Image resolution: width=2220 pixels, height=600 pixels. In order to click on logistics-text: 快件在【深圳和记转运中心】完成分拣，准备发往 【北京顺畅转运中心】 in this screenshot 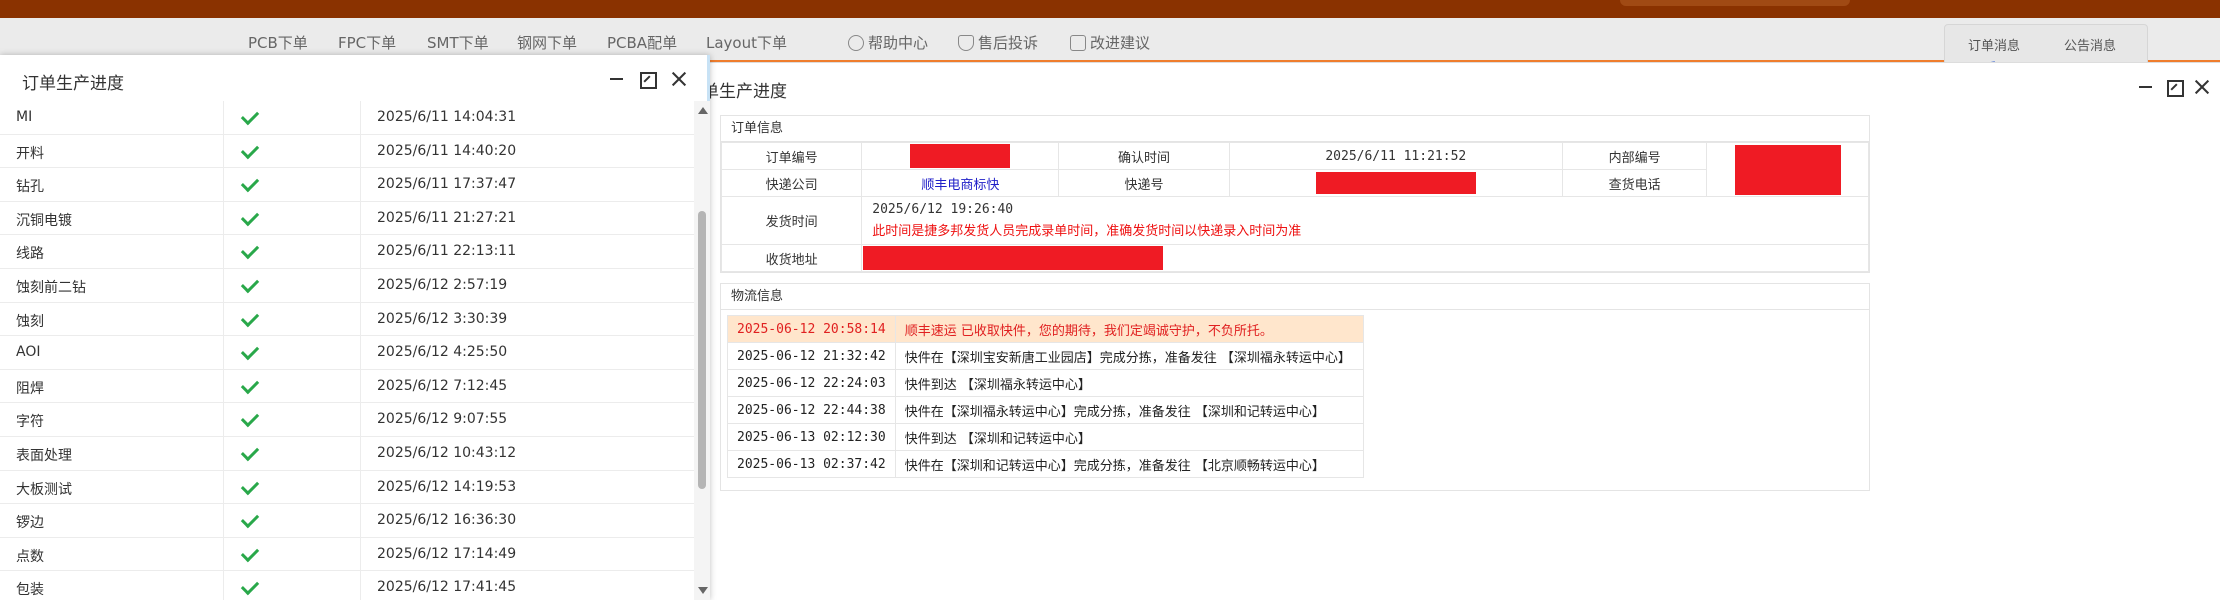, I will do `click(1129, 464)`.